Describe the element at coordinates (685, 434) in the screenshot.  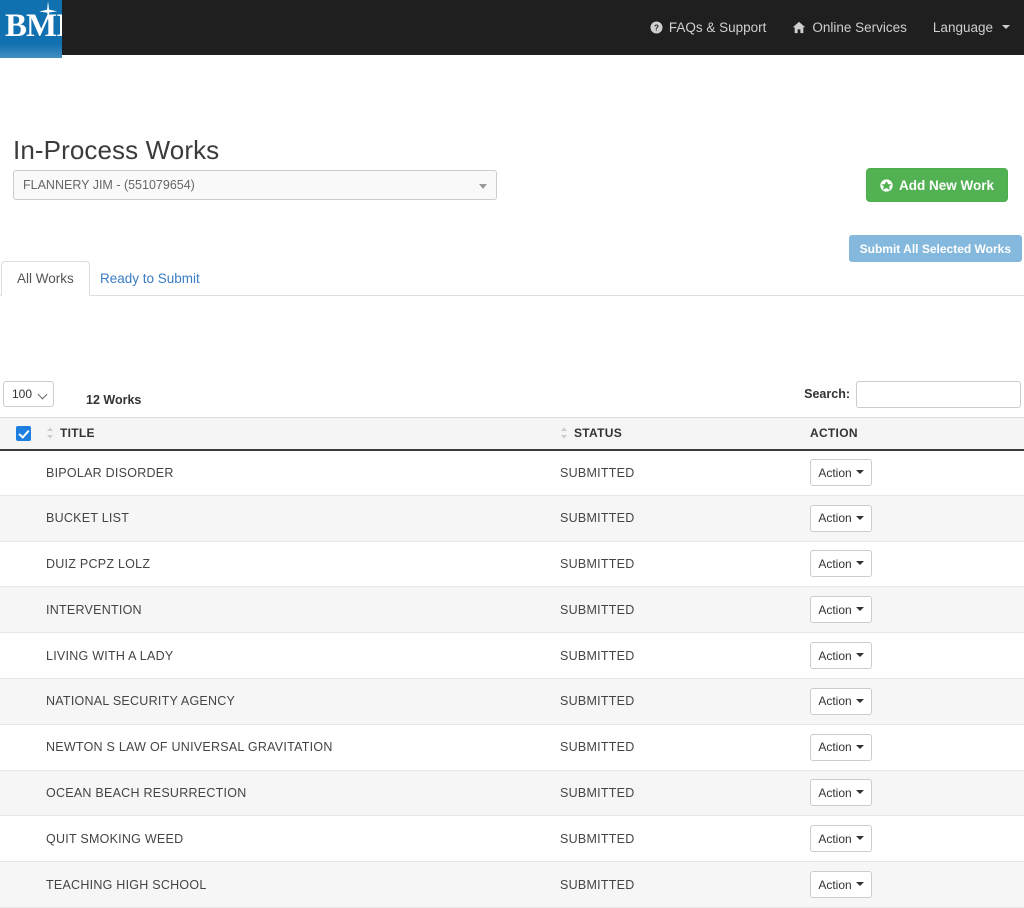
I see `column-header-status: STATUS` at that location.